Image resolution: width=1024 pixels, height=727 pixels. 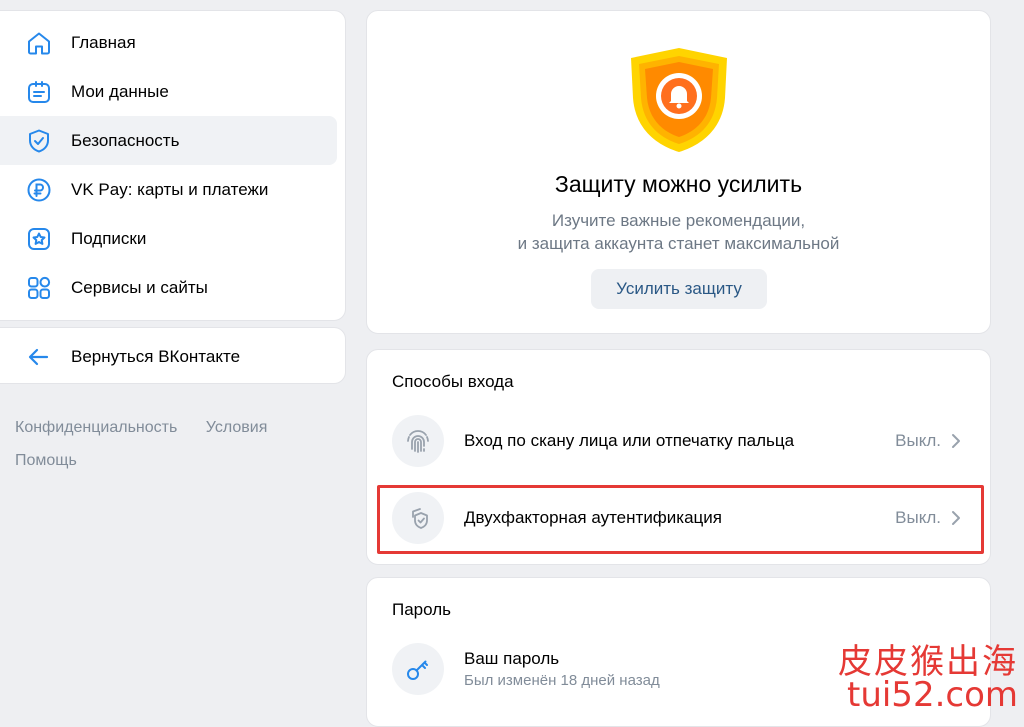 I want to click on back-card: Вернуться ВКонтакте, so click(x=173, y=355).